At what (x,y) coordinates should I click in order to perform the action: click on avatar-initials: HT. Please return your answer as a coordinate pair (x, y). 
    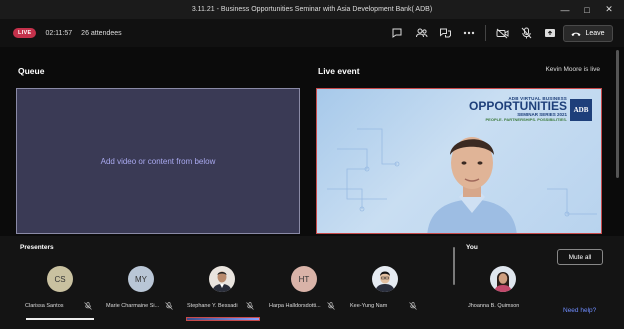
    Looking at the image, I should click on (304, 279).